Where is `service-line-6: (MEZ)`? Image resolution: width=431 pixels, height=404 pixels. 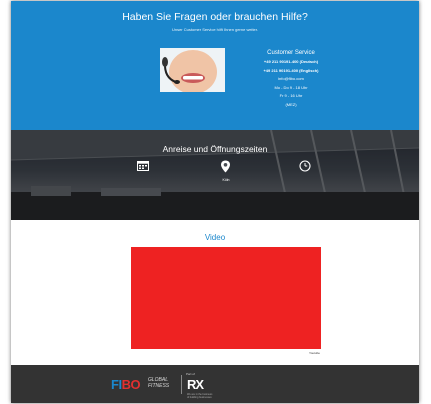
service-line-6: (MEZ) is located at coordinates (291, 104).